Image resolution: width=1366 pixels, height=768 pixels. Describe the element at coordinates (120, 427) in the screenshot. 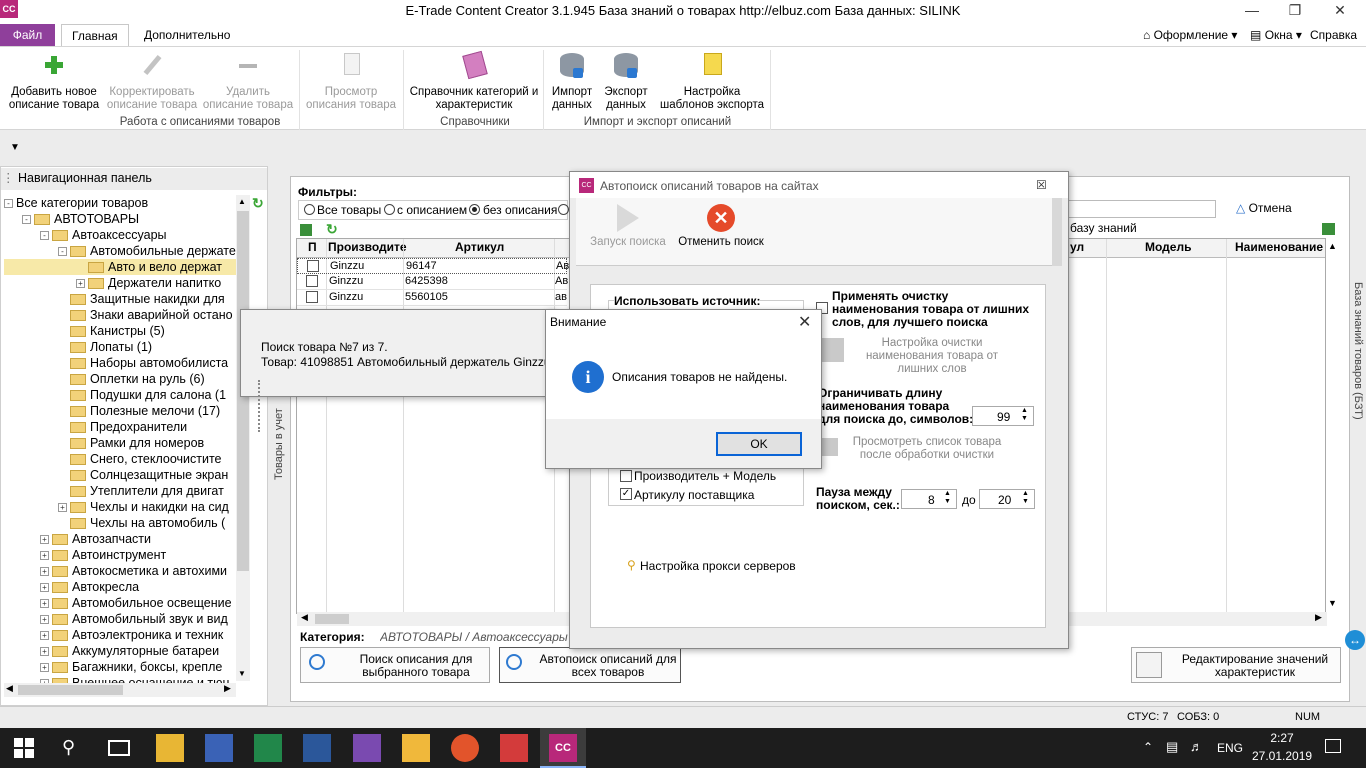

I see `tree-item: Предохранители` at that location.